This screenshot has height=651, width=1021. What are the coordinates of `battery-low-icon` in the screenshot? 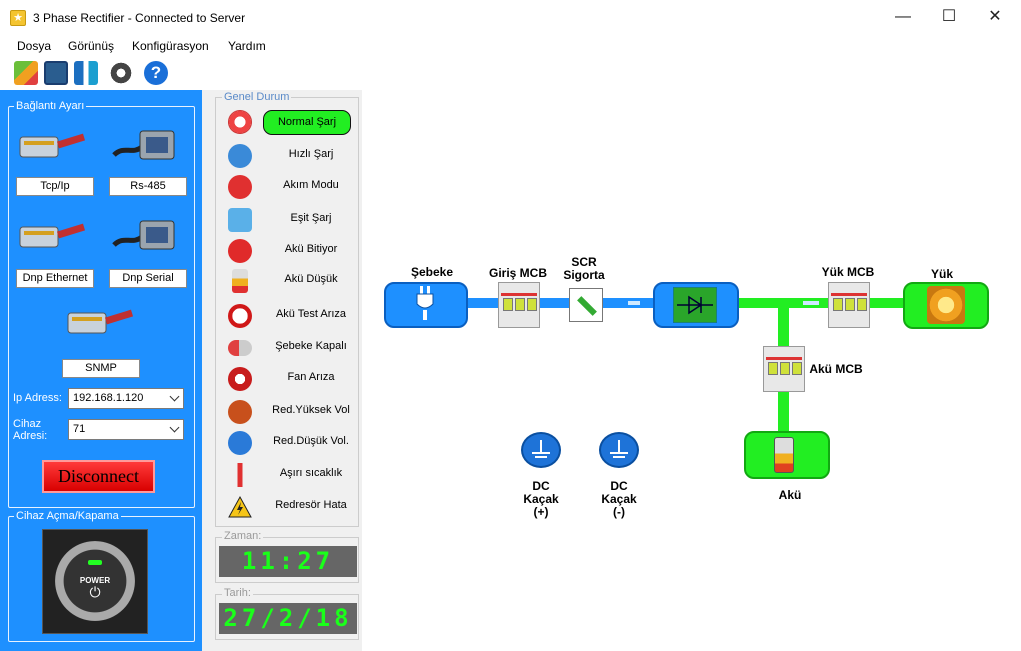 It's located at (240, 281).